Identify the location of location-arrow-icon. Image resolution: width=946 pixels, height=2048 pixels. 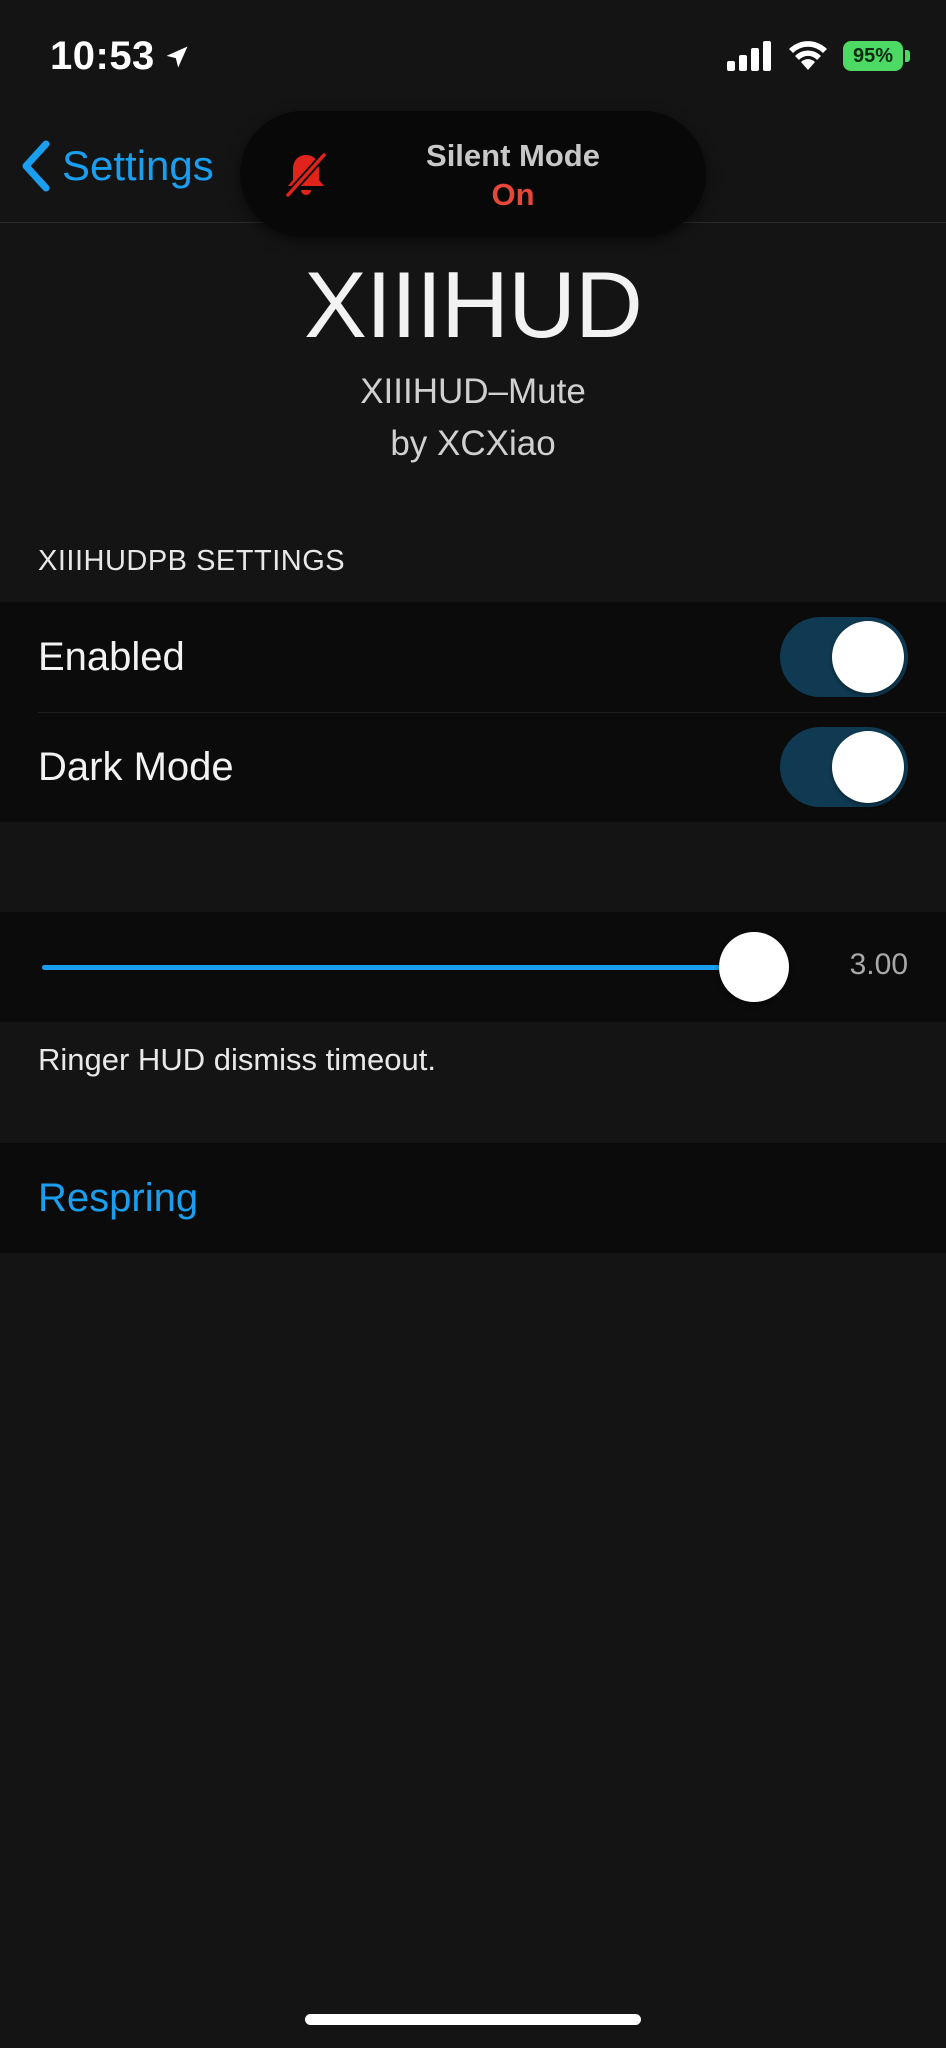
(177, 56).